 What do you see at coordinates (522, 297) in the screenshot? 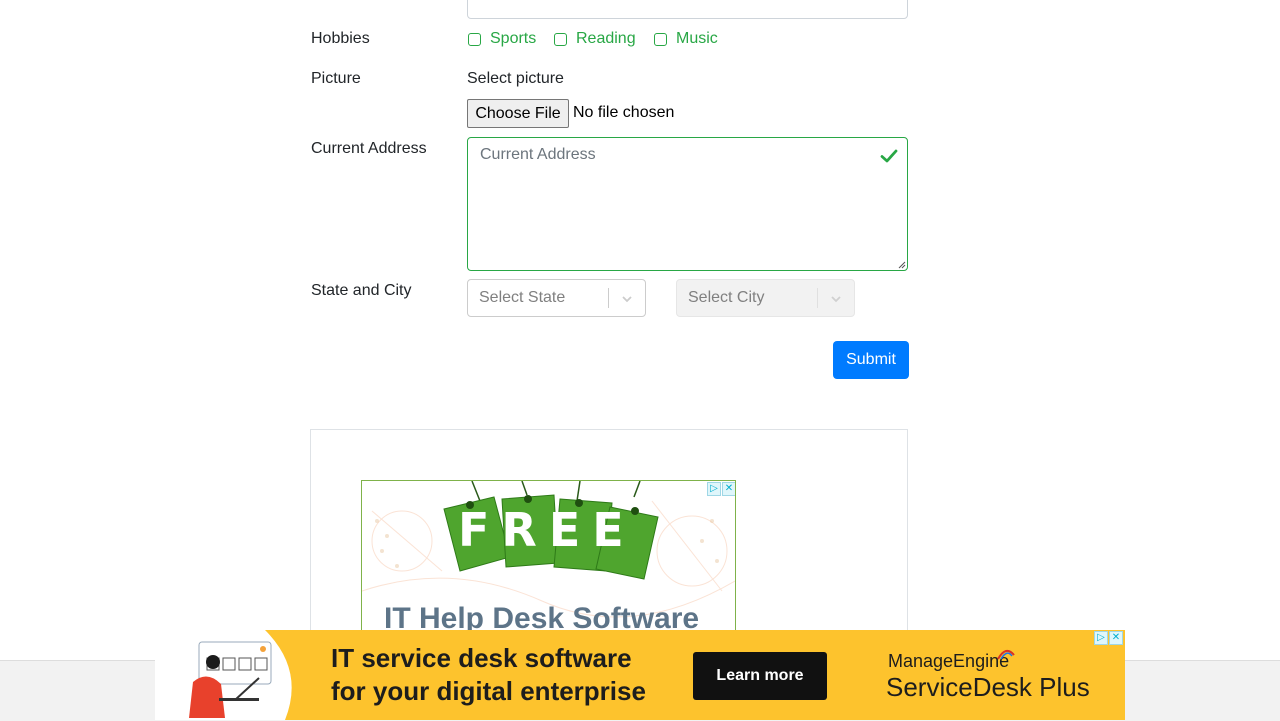
I see `state-placeholder: Select State` at bounding box center [522, 297].